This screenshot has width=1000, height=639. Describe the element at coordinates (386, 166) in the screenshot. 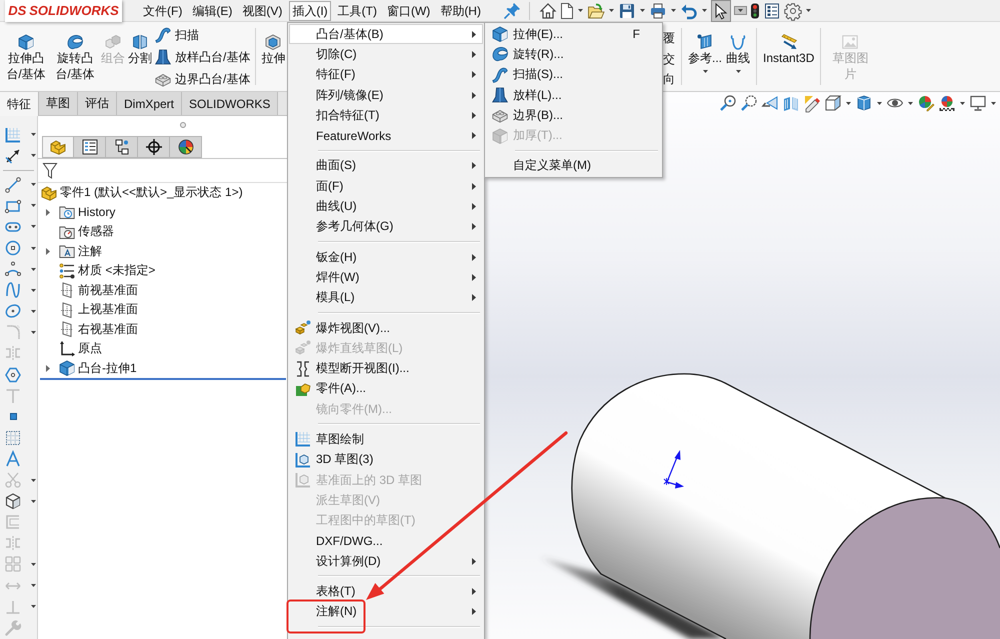

I see `menu-item: 曲面(S)` at that location.